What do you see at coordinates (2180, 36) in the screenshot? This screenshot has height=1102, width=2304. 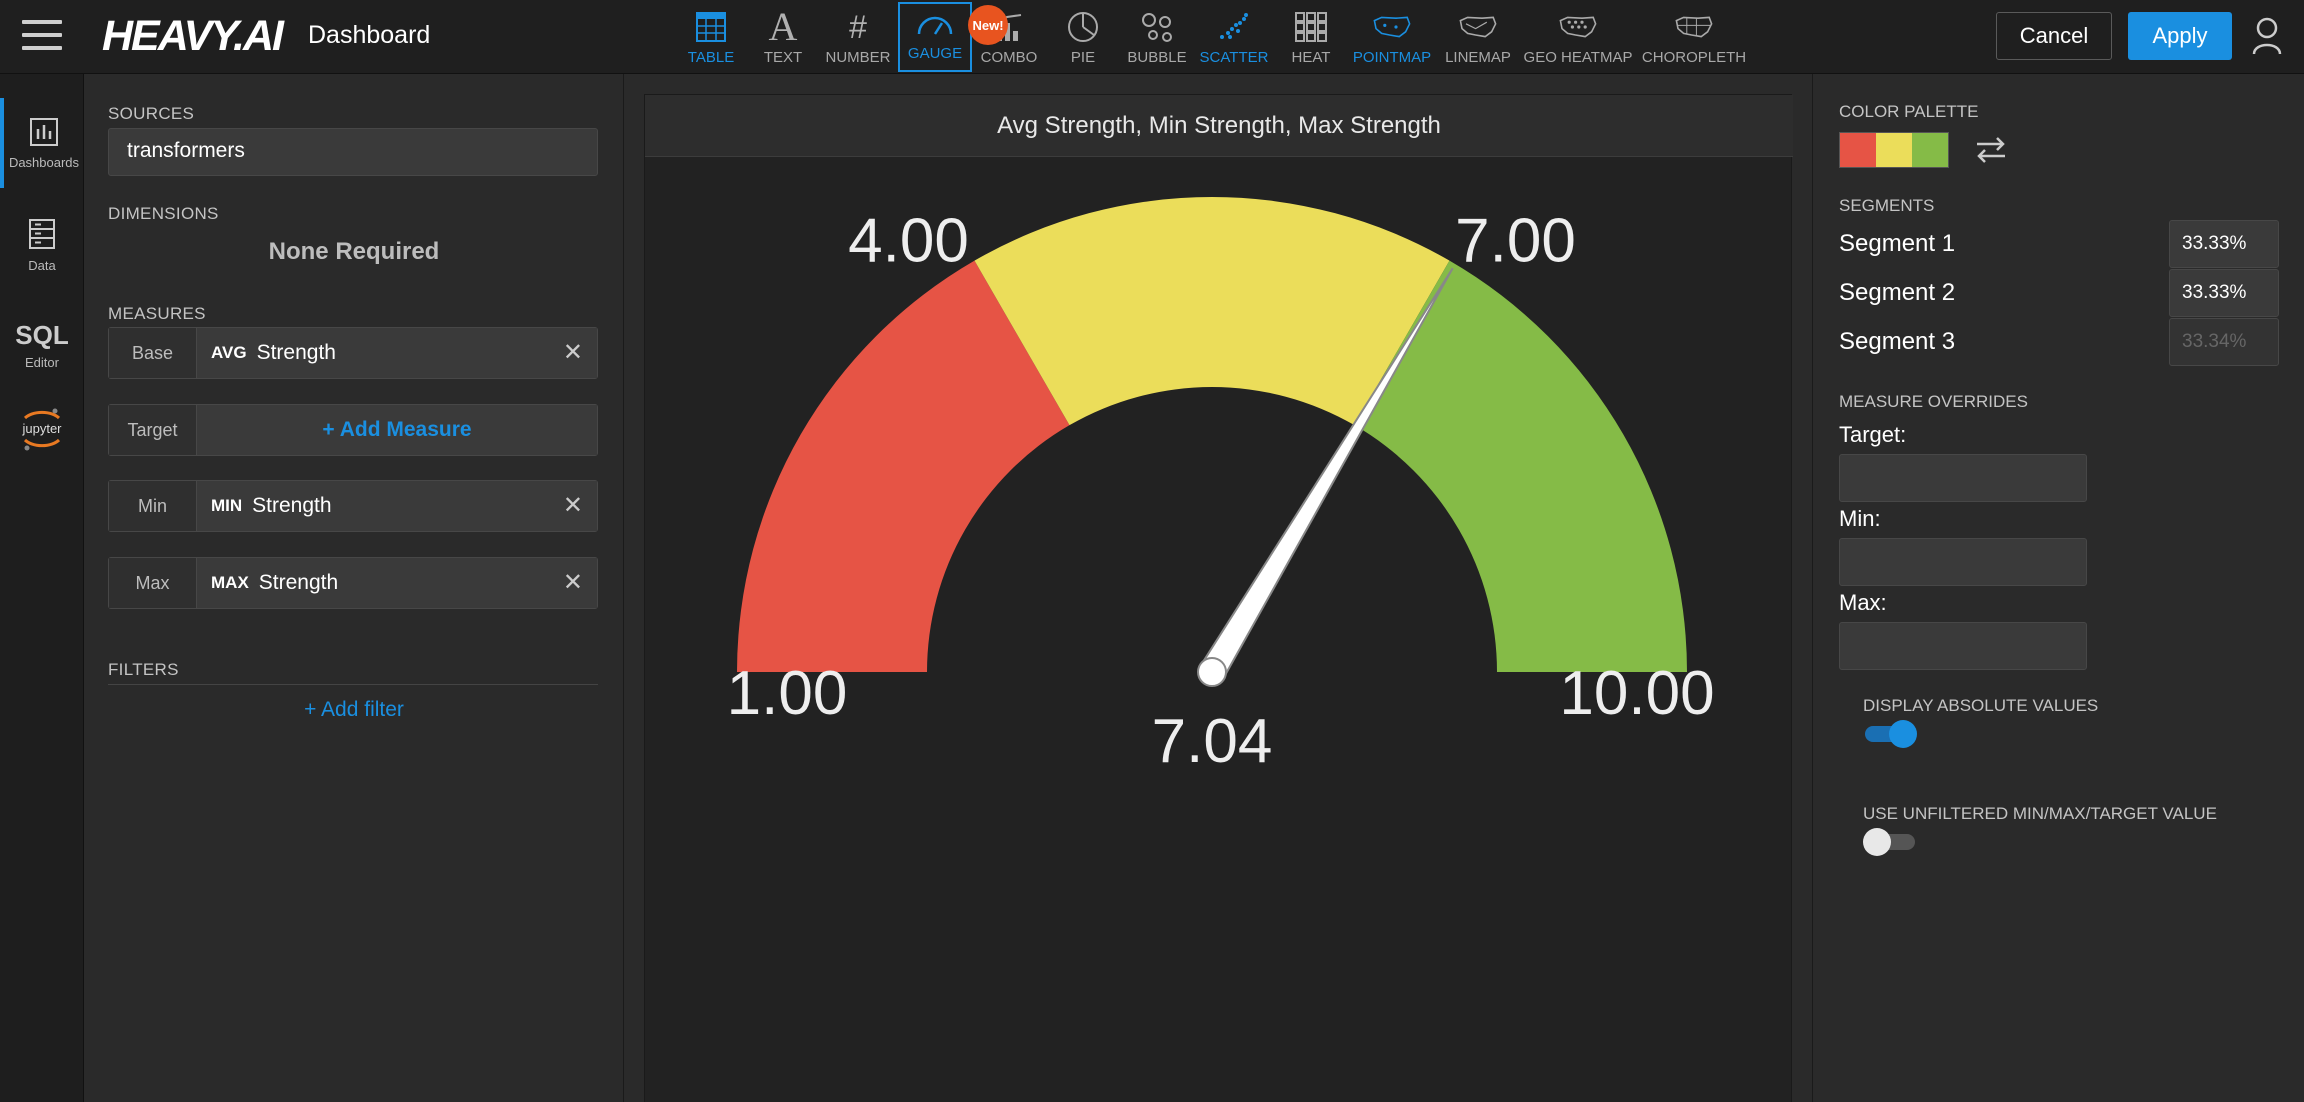 I see `apply-button: Apply` at bounding box center [2180, 36].